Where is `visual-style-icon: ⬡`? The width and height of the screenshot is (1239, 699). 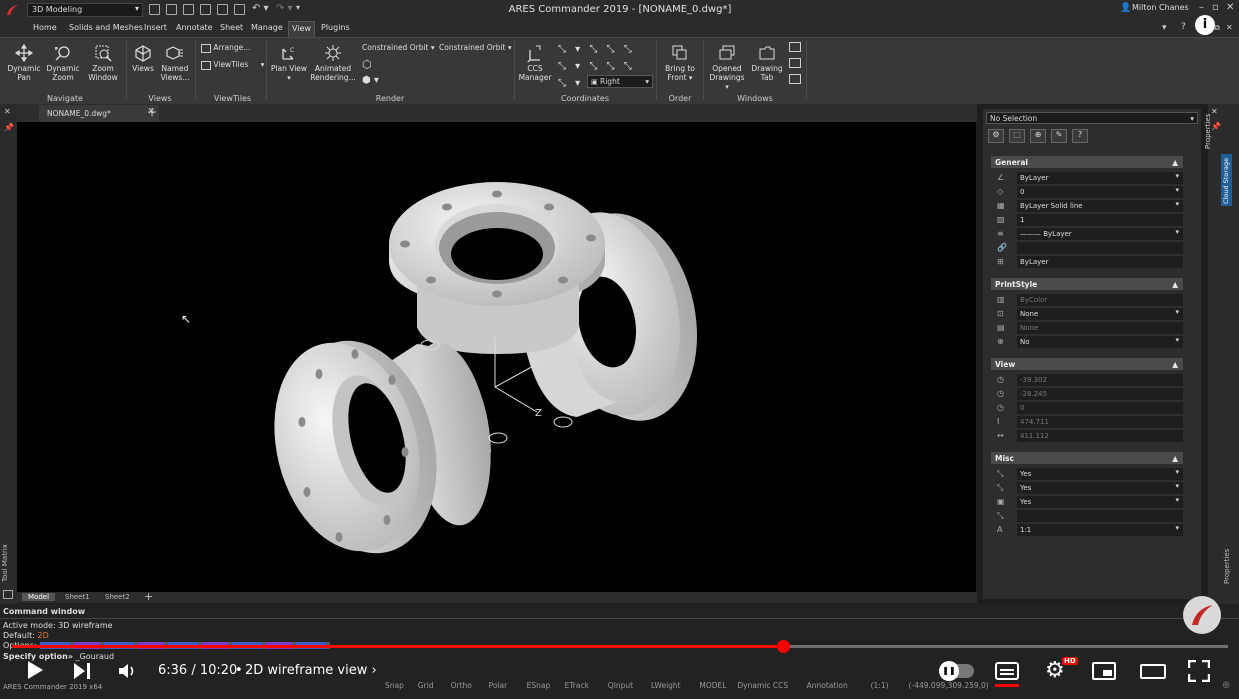 visual-style-icon: ⬡ is located at coordinates (367, 64).